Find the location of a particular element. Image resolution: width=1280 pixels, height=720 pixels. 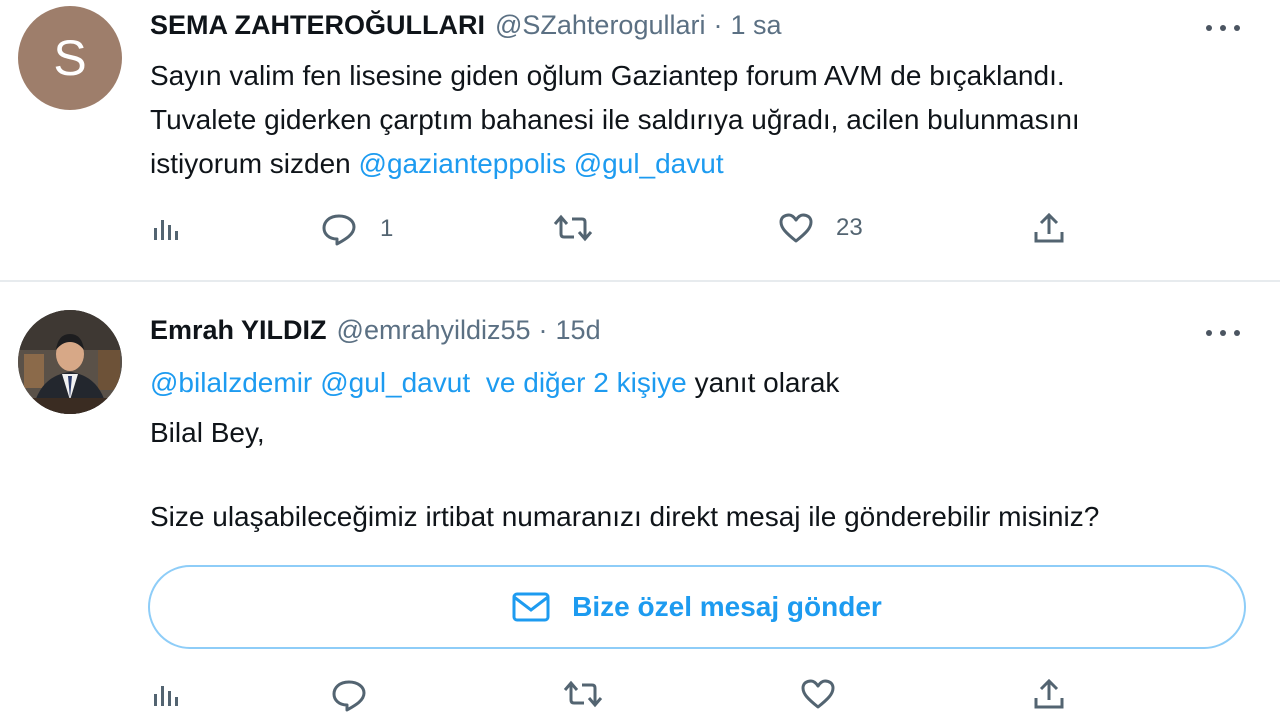

reply-count: 1 is located at coordinates (387, 228).